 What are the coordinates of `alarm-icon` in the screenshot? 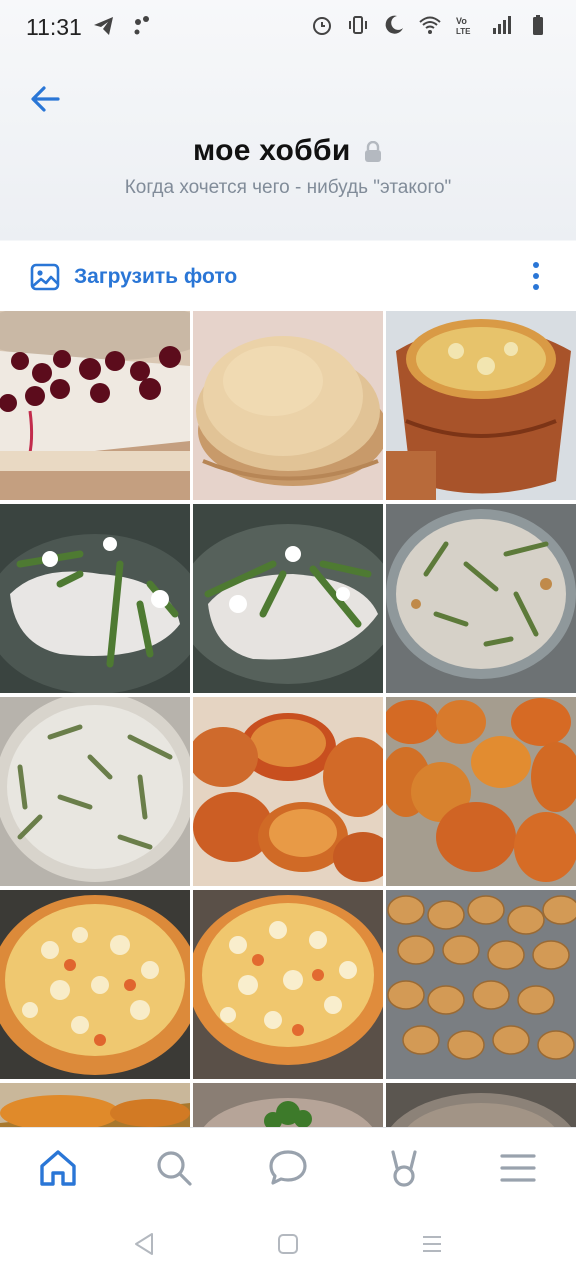 It's located at (322, 26).